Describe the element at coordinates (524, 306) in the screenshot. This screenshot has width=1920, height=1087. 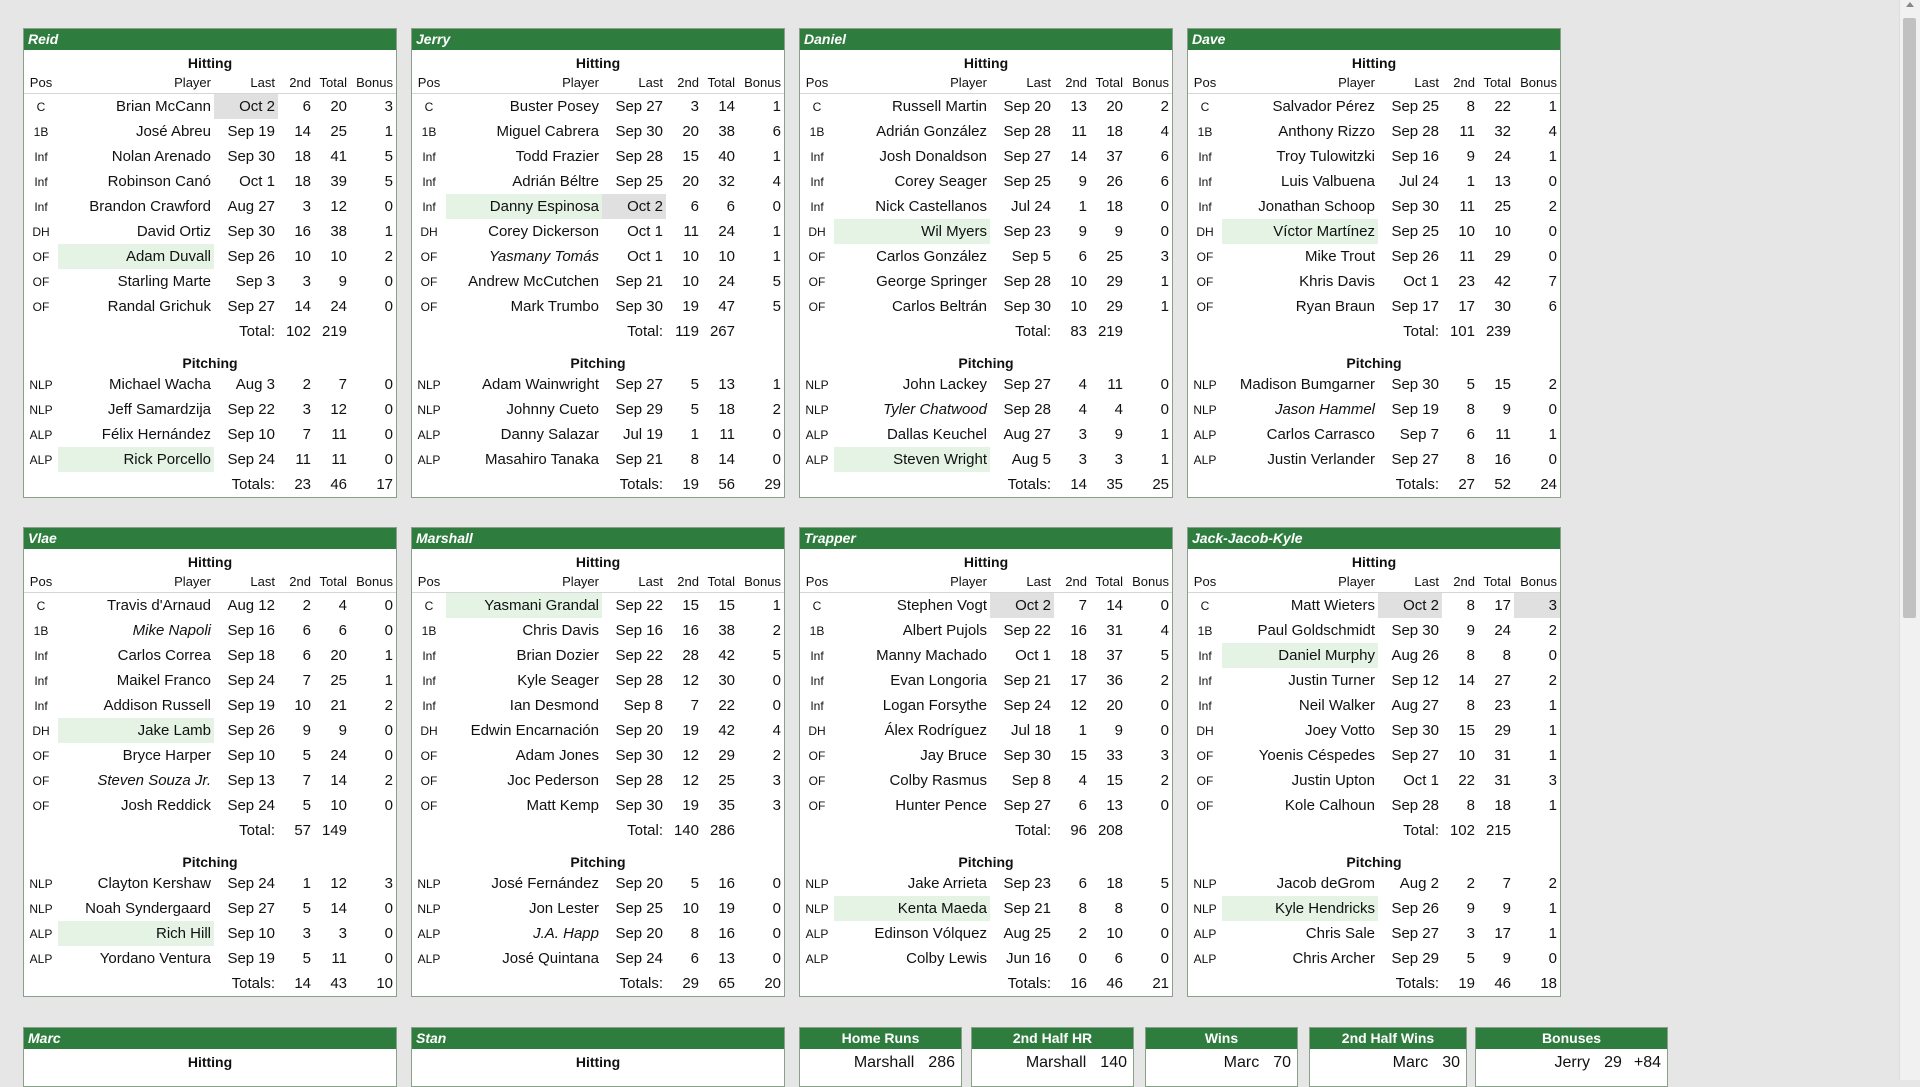
I see `player-name-cell: Mark Trumbo` at that location.